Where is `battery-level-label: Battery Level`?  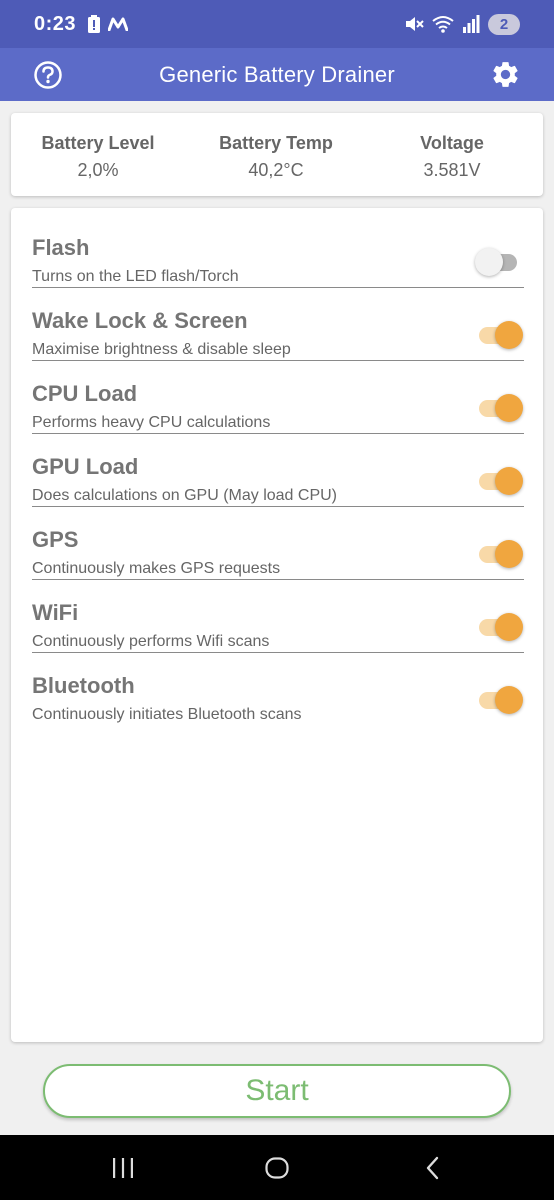 battery-level-label: Battery Level is located at coordinates (98, 143).